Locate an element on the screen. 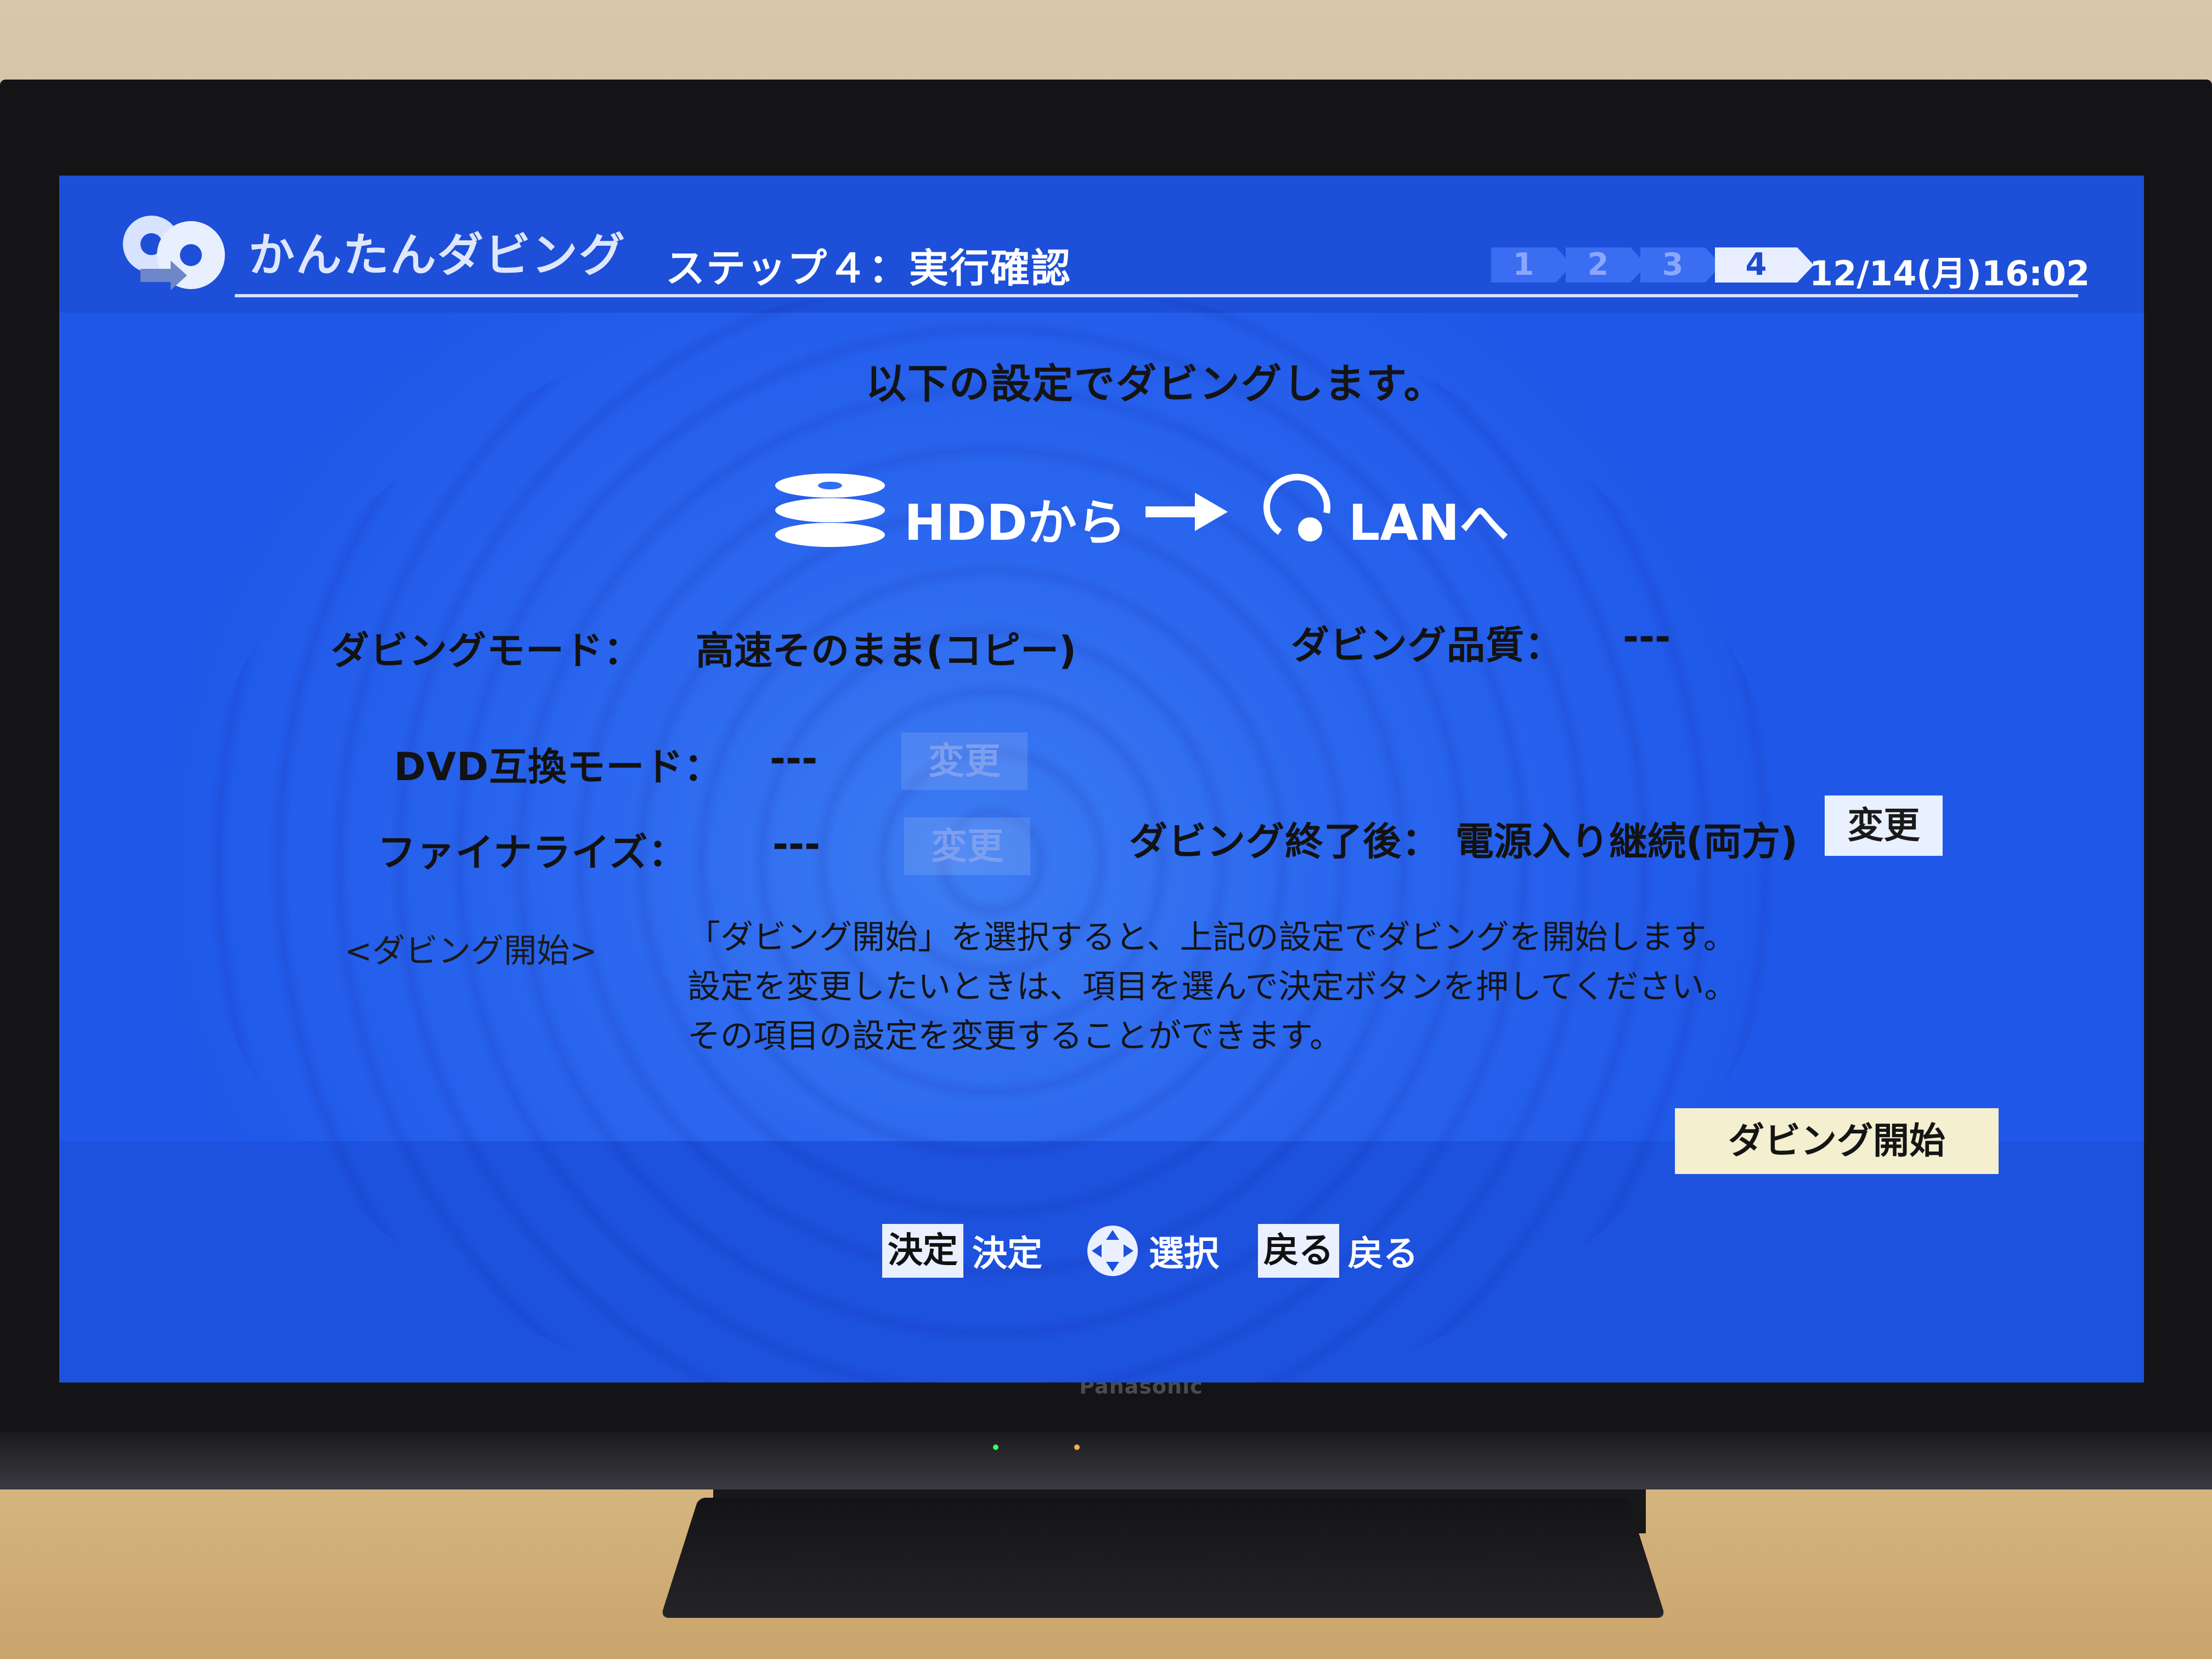 Image resolution: width=2212 pixels, height=1659 pixels. dpad-icon is located at coordinates (1113, 1251).